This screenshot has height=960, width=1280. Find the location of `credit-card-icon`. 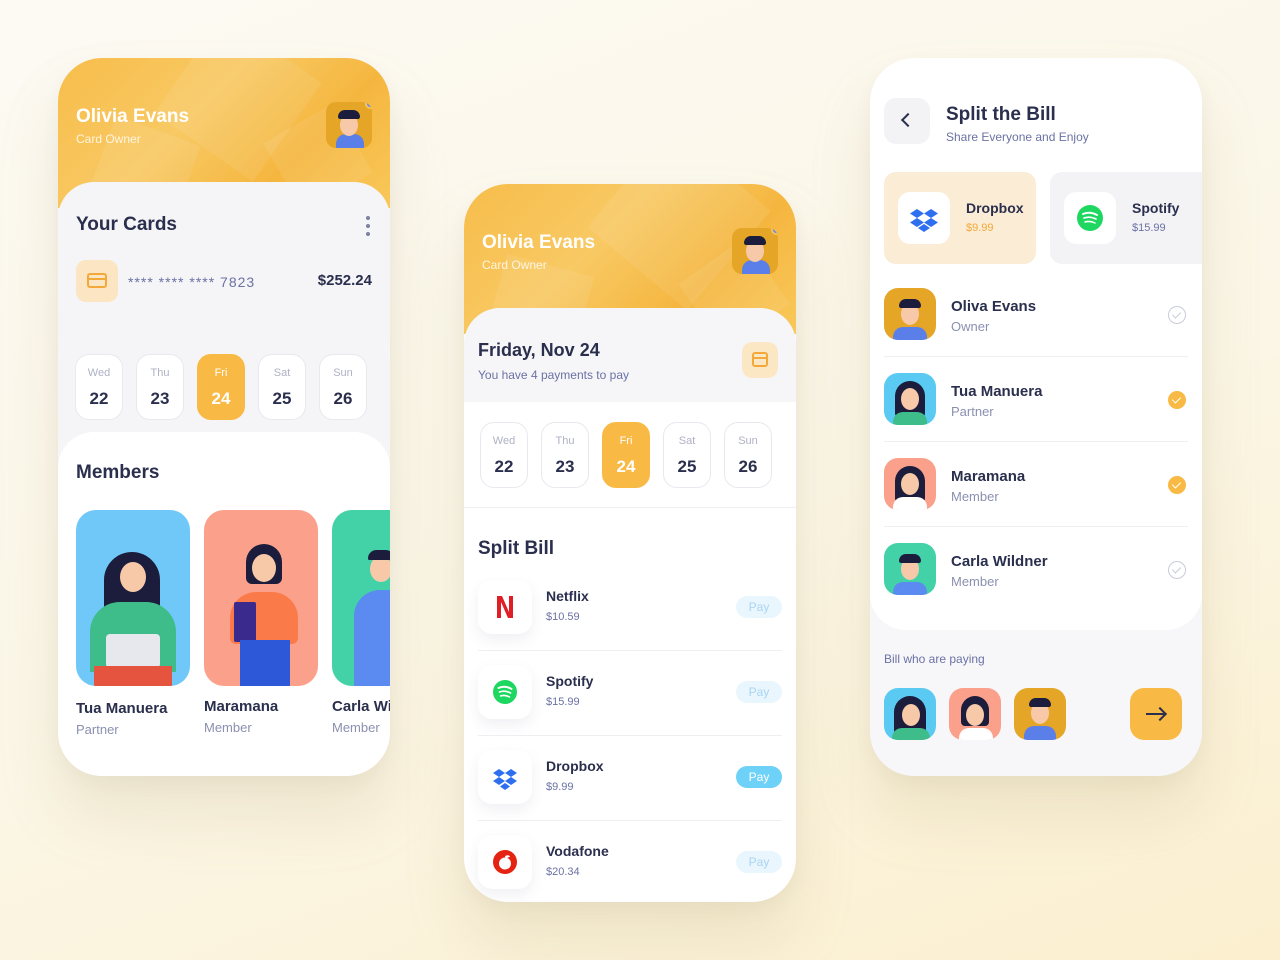

credit-card-icon is located at coordinates (97, 281).